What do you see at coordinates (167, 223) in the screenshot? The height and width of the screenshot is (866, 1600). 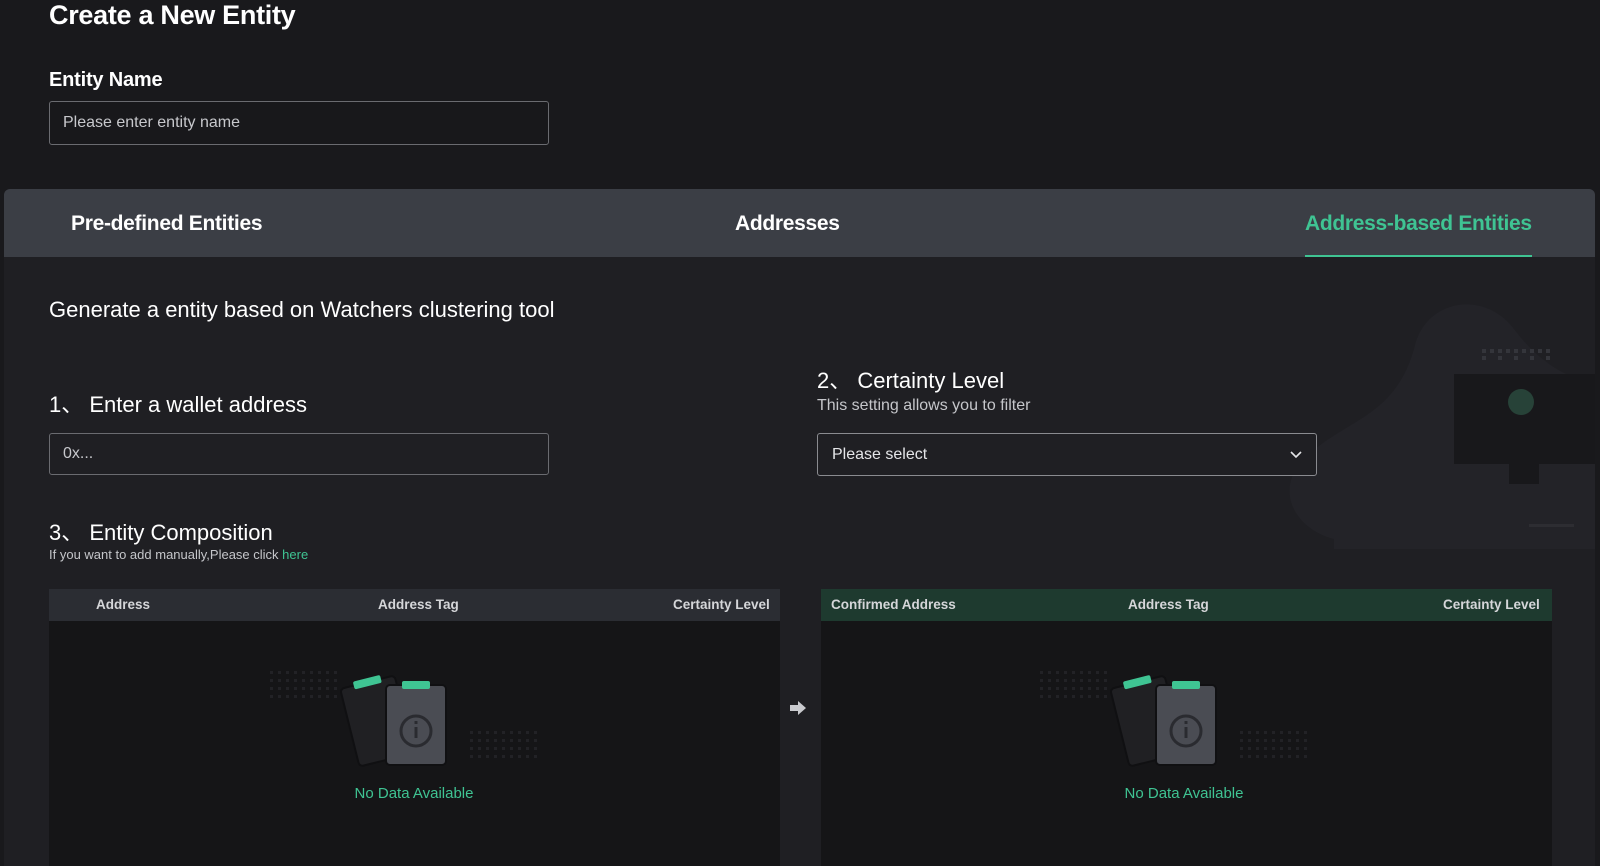 I see `tab-predefined-entities: Pre-defined Entities` at bounding box center [167, 223].